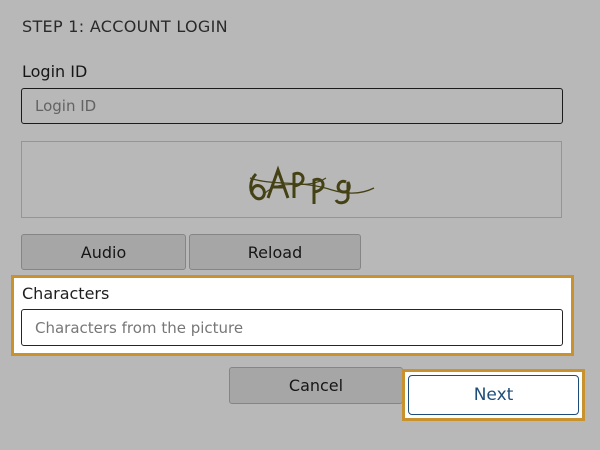  What do you see at coordinates (66, 293) in the screenshot?
I see `characters-label: Characters` at bounding box center [66, 293].